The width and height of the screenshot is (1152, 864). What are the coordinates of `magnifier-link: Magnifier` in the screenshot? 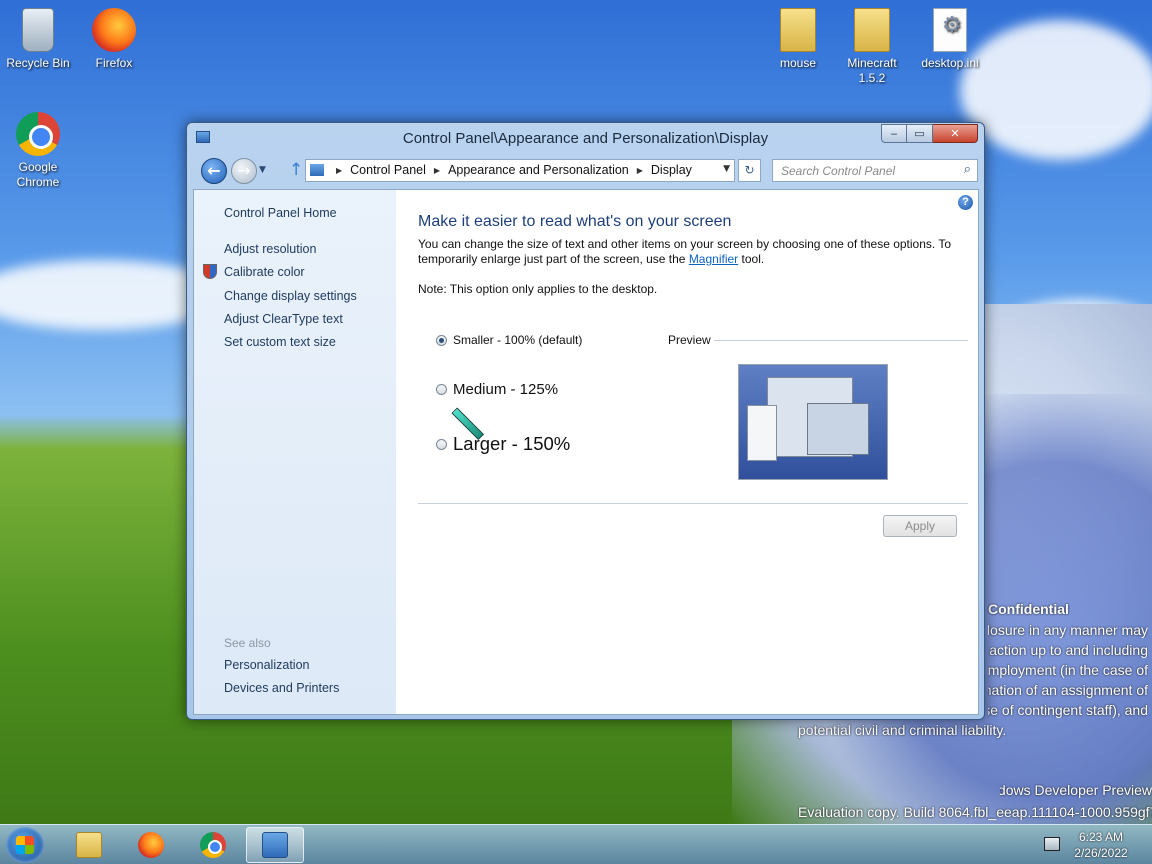 It's located at (713, 259).